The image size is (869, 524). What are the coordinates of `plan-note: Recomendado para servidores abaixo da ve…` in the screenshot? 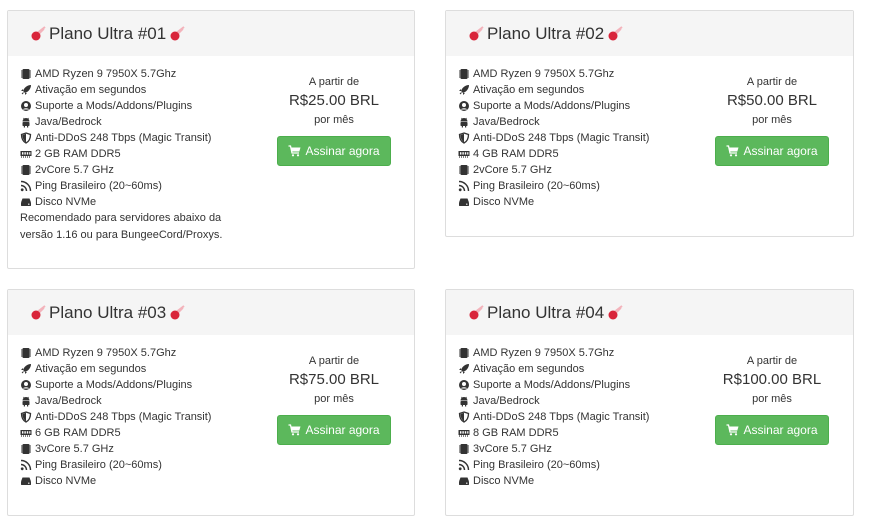 It's located at (121, 226).